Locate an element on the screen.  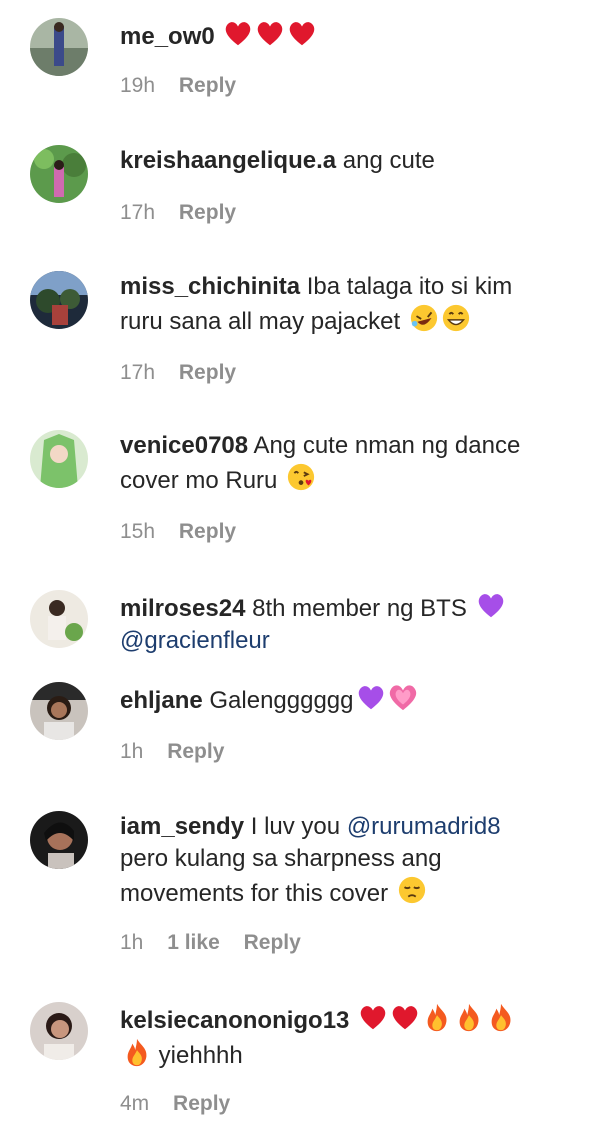
comment-meta: 15h Reply is located at coordinates (187, 532).